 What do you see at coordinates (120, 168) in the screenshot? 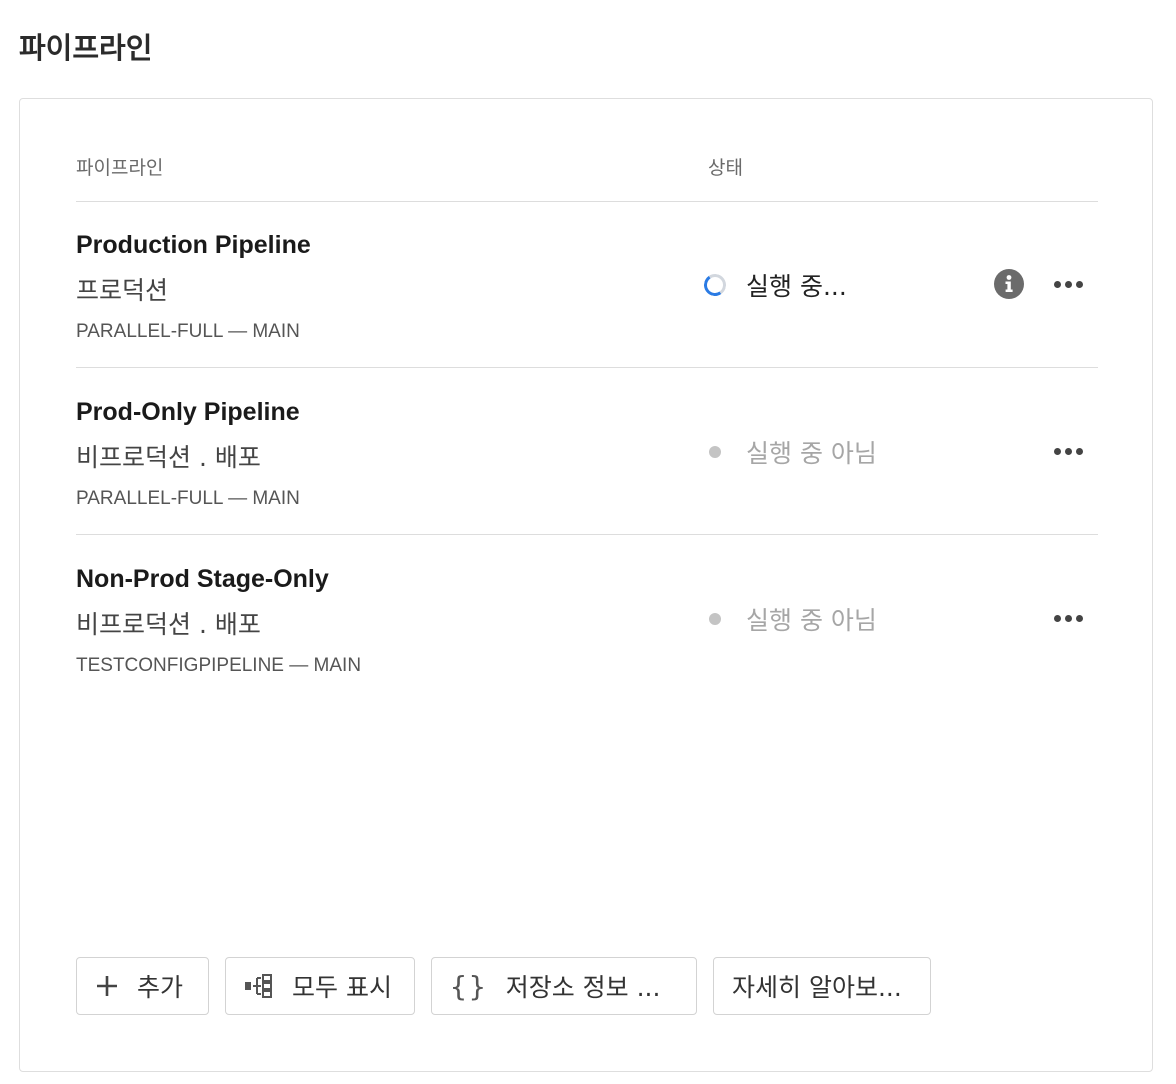
I see `column-header-pipeline: 파이프라인` at bounding box center [120, 168].